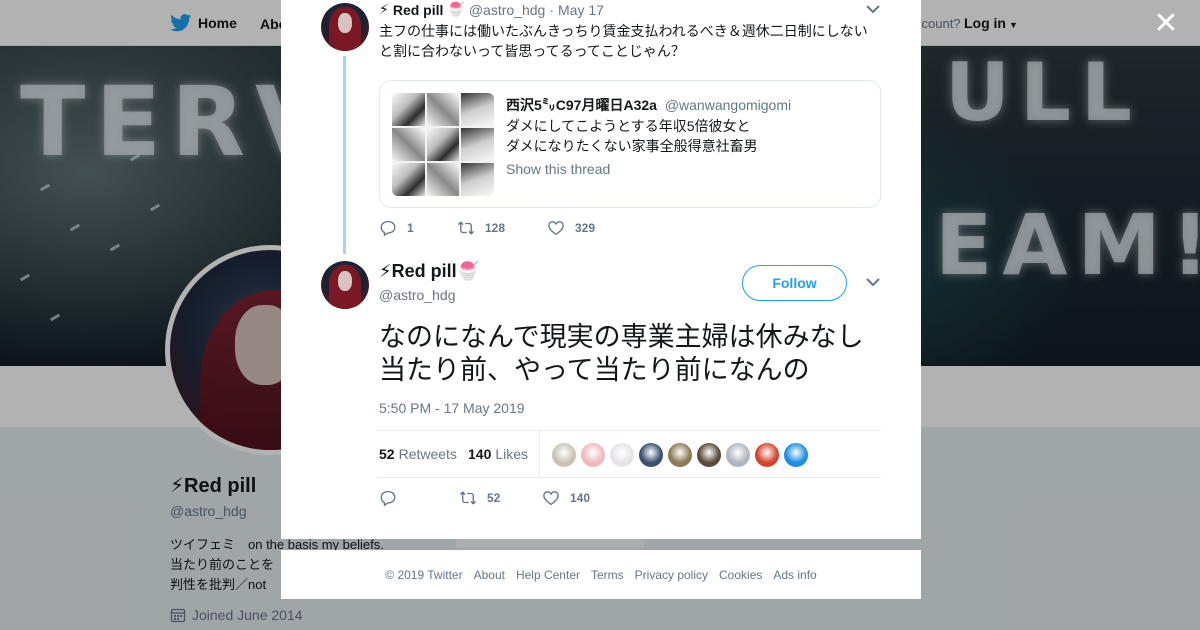 The height and width of the screenshot is (630, 1200). I want to click on main-tweet-avatar, so click(345, 285).